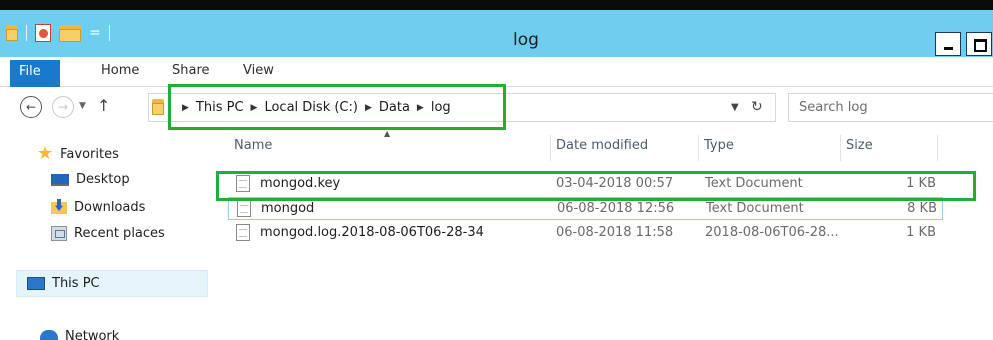  I want to click on sidebar-item-label: Recent places, so click(119, 233).